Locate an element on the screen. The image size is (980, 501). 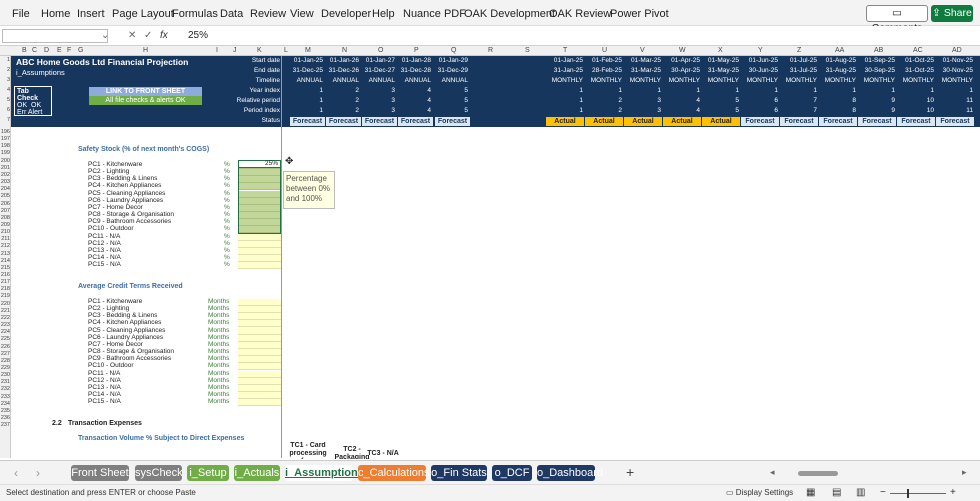
name-box is located at coordinates (55, 36).